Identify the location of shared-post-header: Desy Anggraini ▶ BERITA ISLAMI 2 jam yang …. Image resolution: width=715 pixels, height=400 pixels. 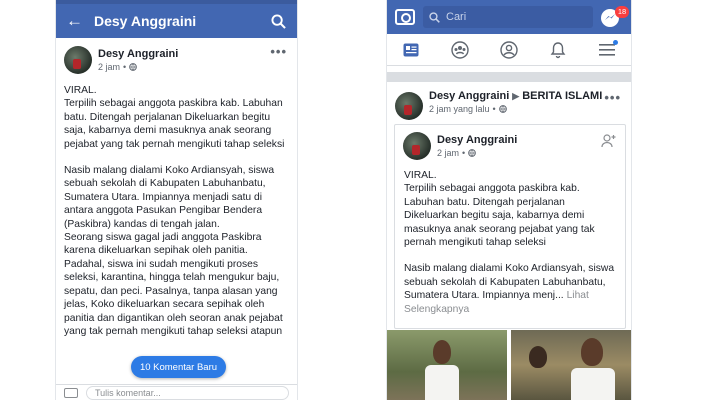
(509, 103).